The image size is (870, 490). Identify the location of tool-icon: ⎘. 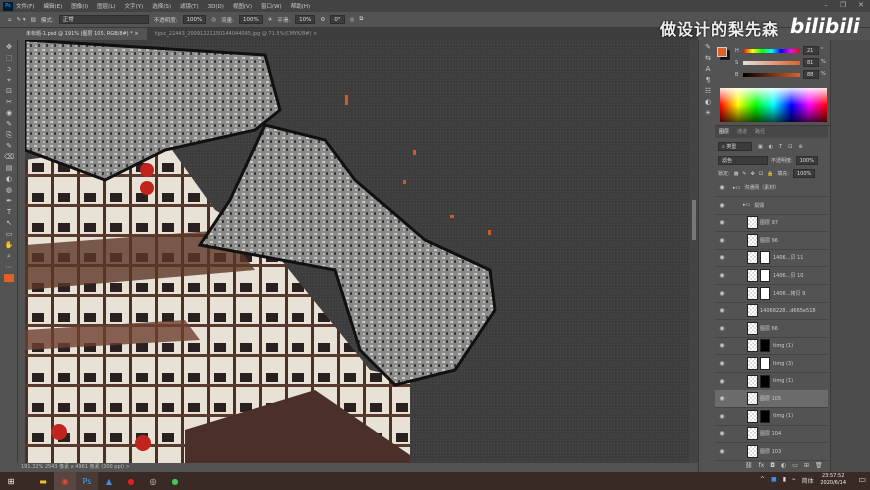
(9, 135).